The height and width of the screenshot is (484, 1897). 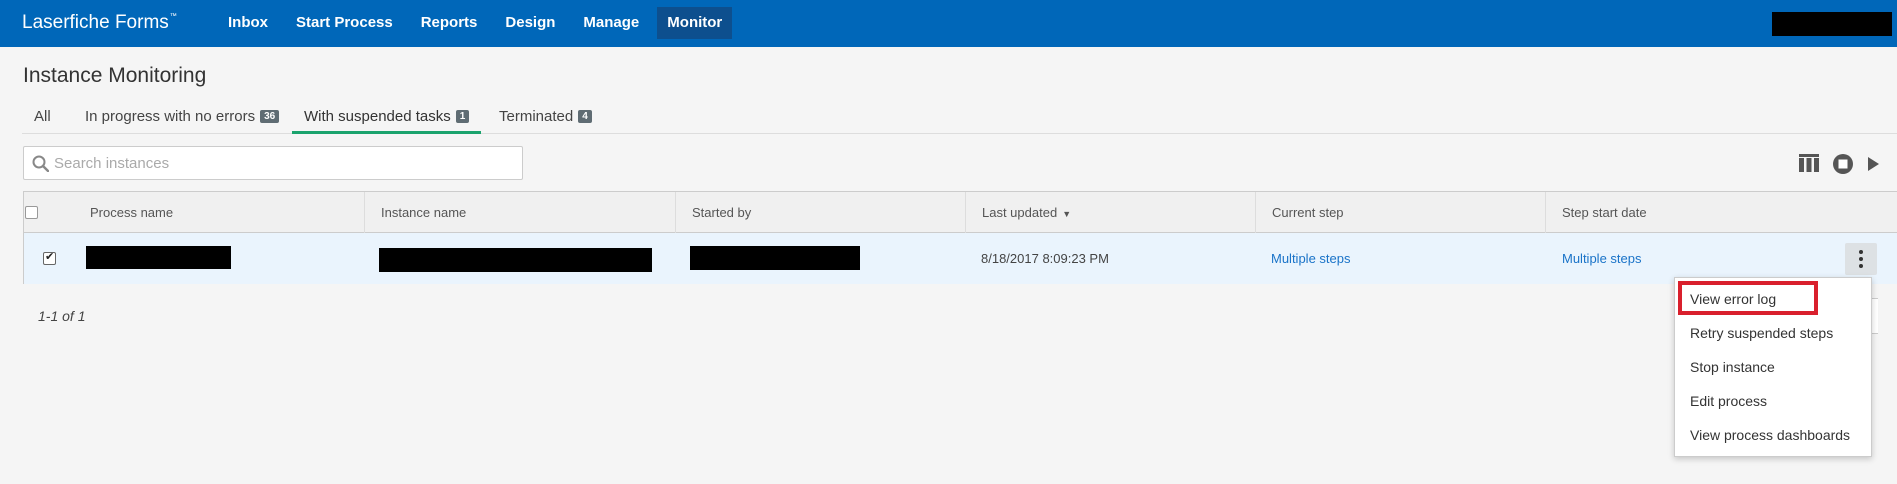 I want to click on tab-in-progress: In progress with no errors 36, so click(x=182, y=121).